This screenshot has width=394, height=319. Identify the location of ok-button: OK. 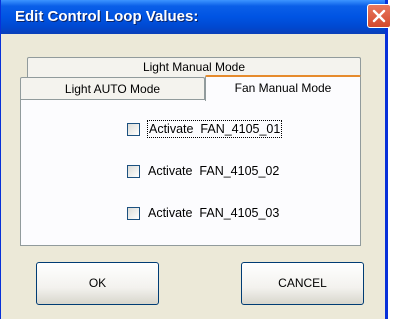
(97, 283).